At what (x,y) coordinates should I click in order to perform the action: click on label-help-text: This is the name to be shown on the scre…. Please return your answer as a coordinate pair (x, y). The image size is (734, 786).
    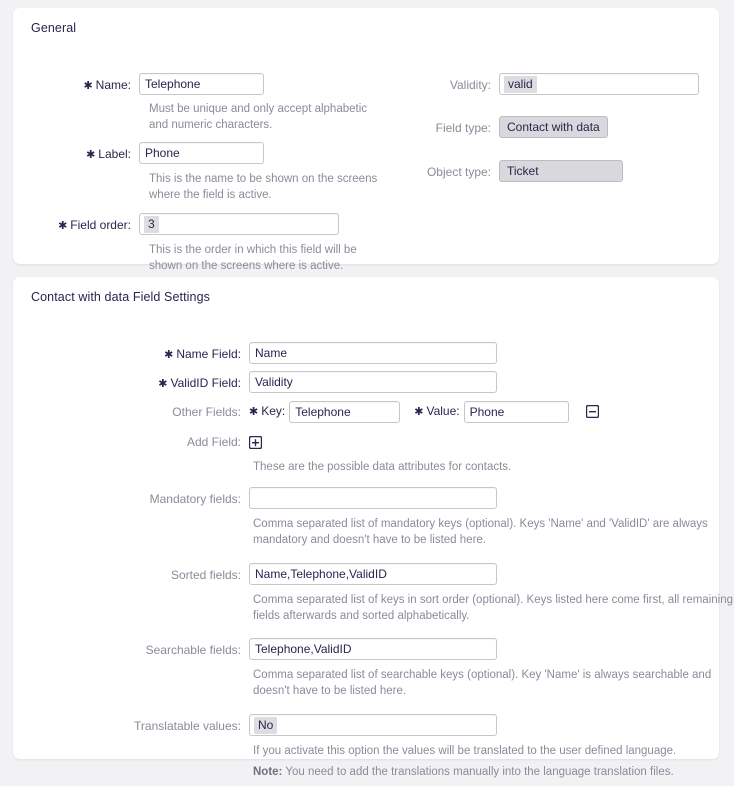
    Looking at the image, I should click on (263, 187).